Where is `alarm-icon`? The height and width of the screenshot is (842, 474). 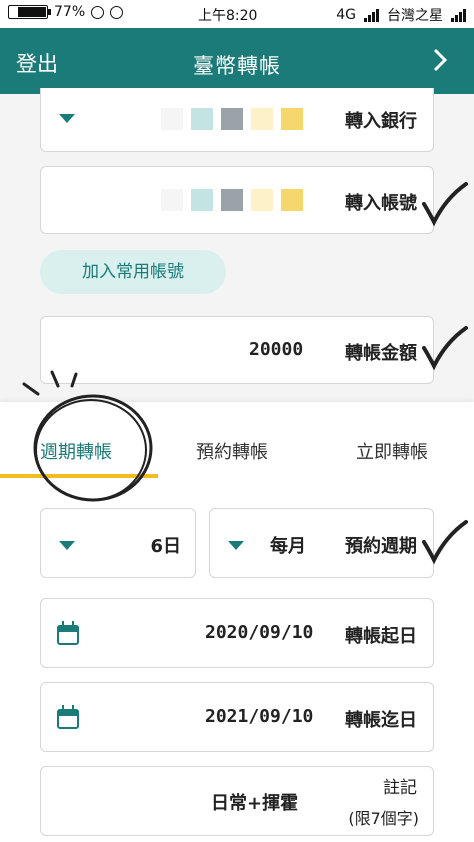
alarm-icon is located at coordinates (98, 12).